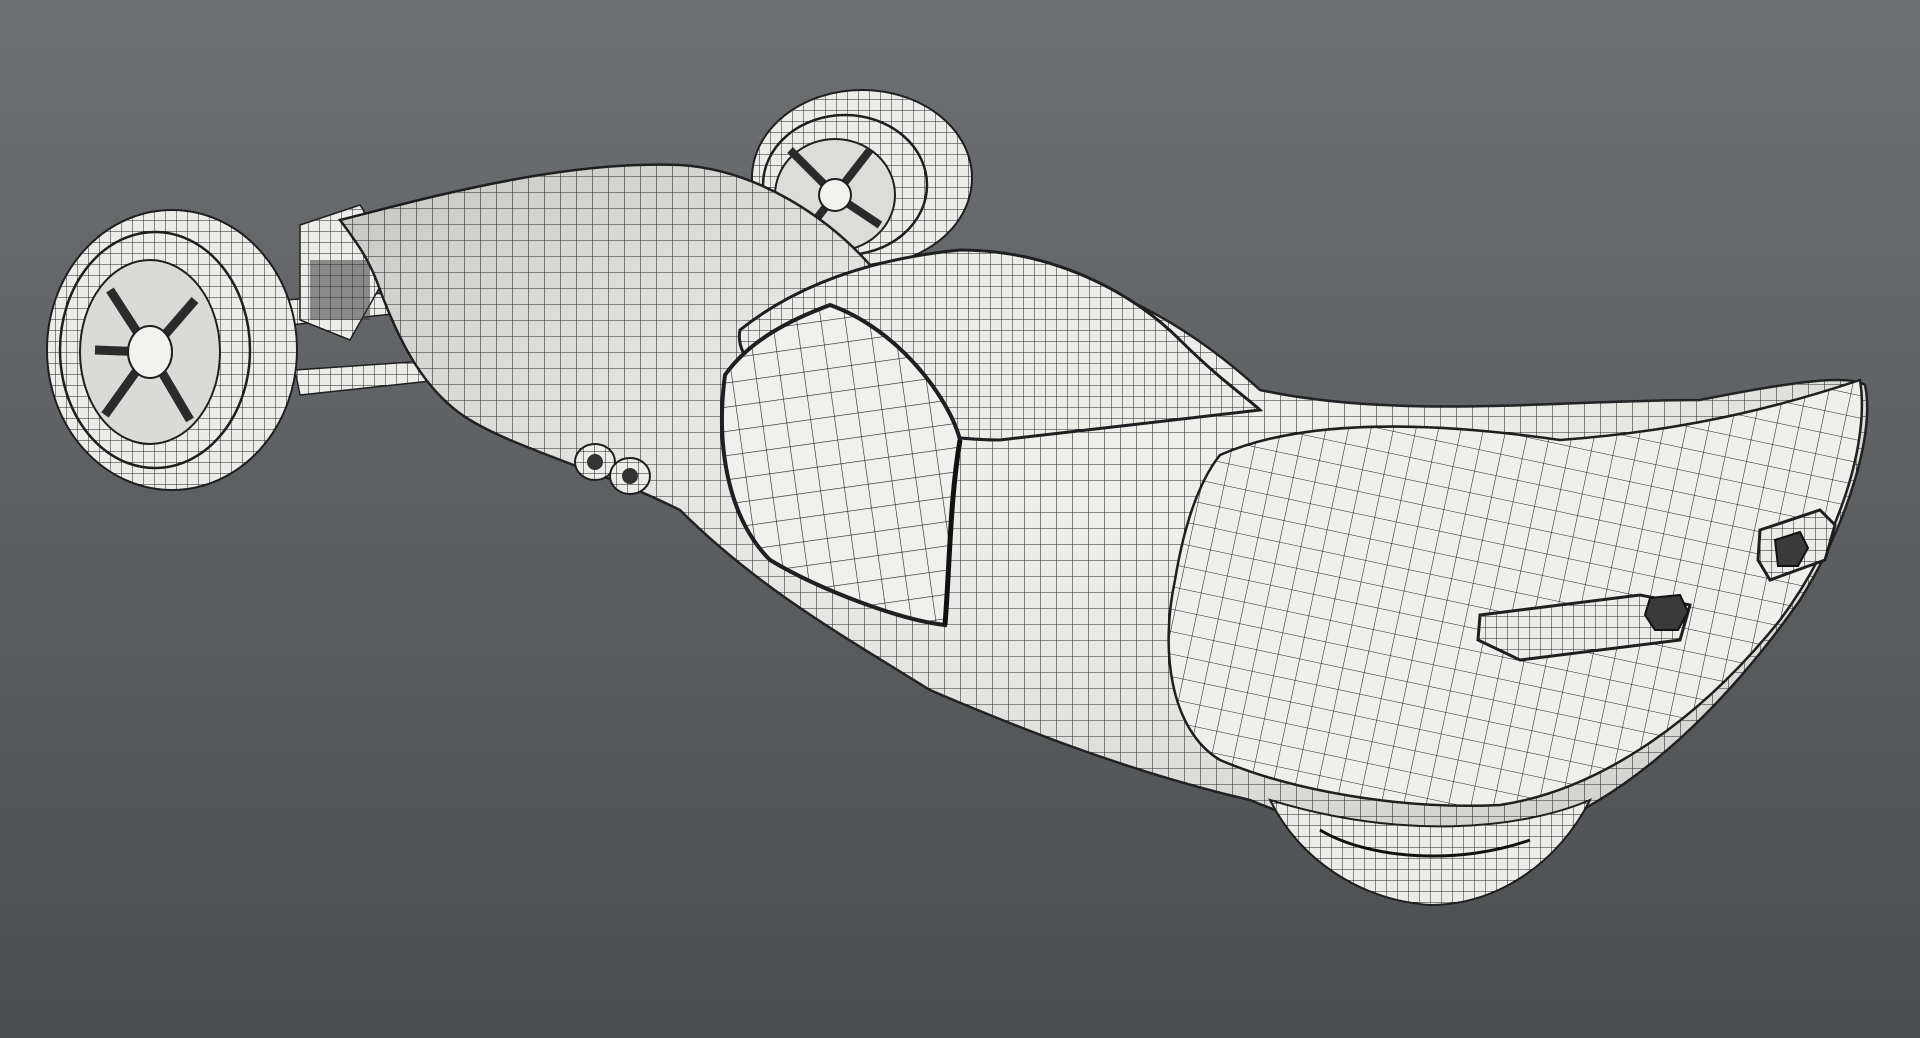 Image resolution: width=1920 pixels, height=1038 pixels. What do you see at coordinates (172, 350) in the screenshot?
I see `front-wheel` at bounding box center [172, 350].